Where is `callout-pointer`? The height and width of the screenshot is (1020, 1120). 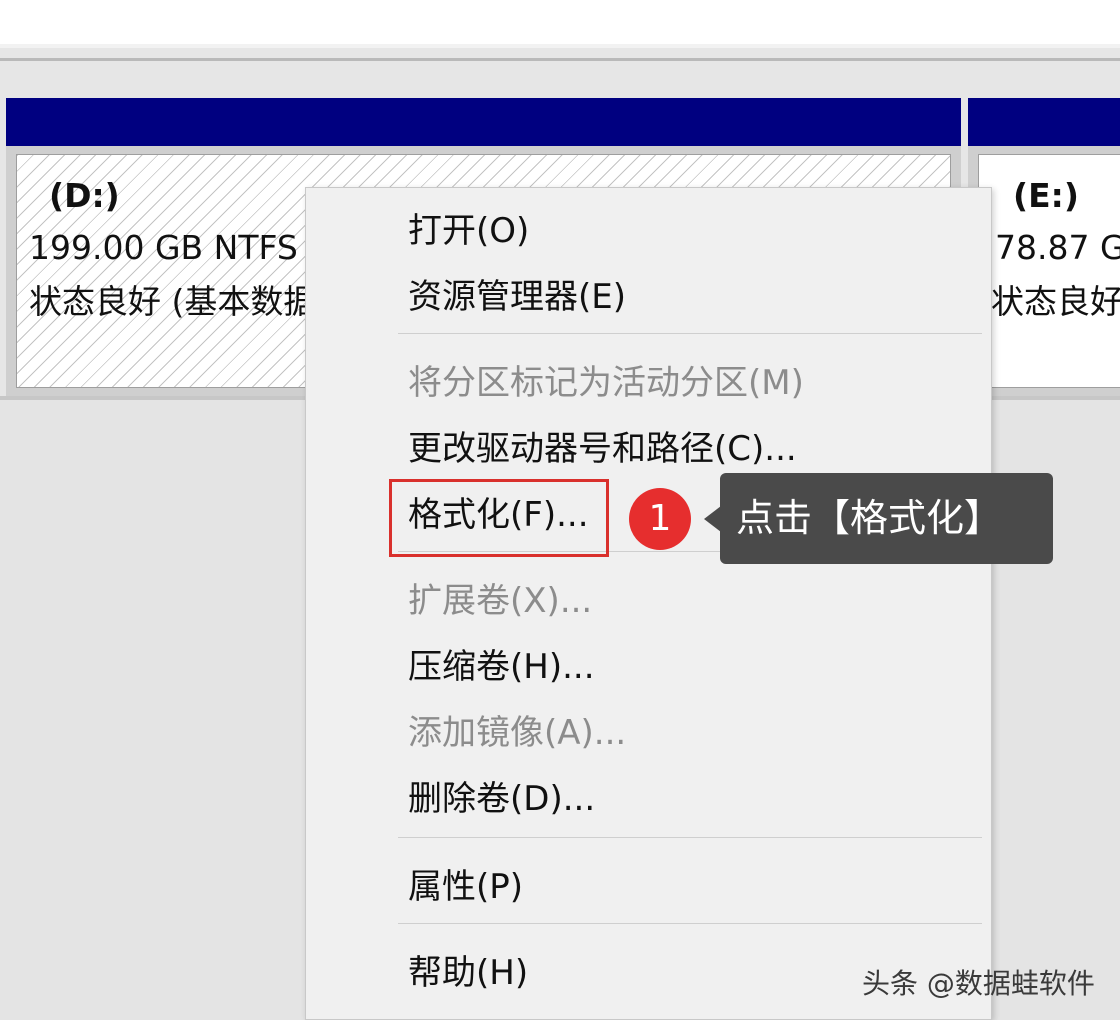 callout-pointer is located at coordinates (712, 519).